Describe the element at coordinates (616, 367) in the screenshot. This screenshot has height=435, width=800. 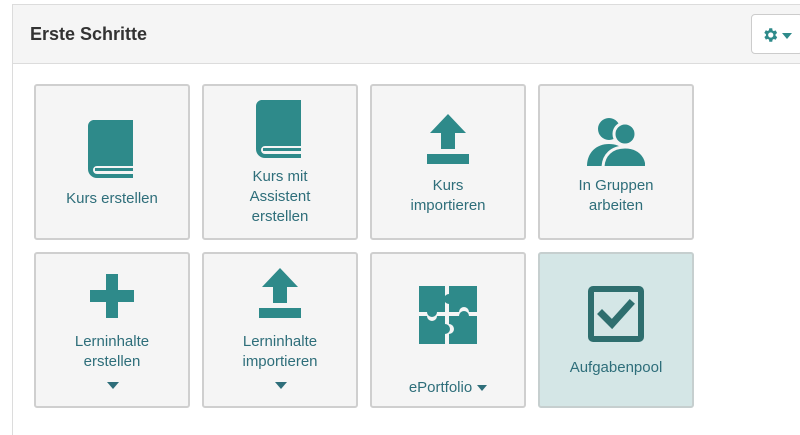
I see `tile-label: Aufgabenpool` at that location.